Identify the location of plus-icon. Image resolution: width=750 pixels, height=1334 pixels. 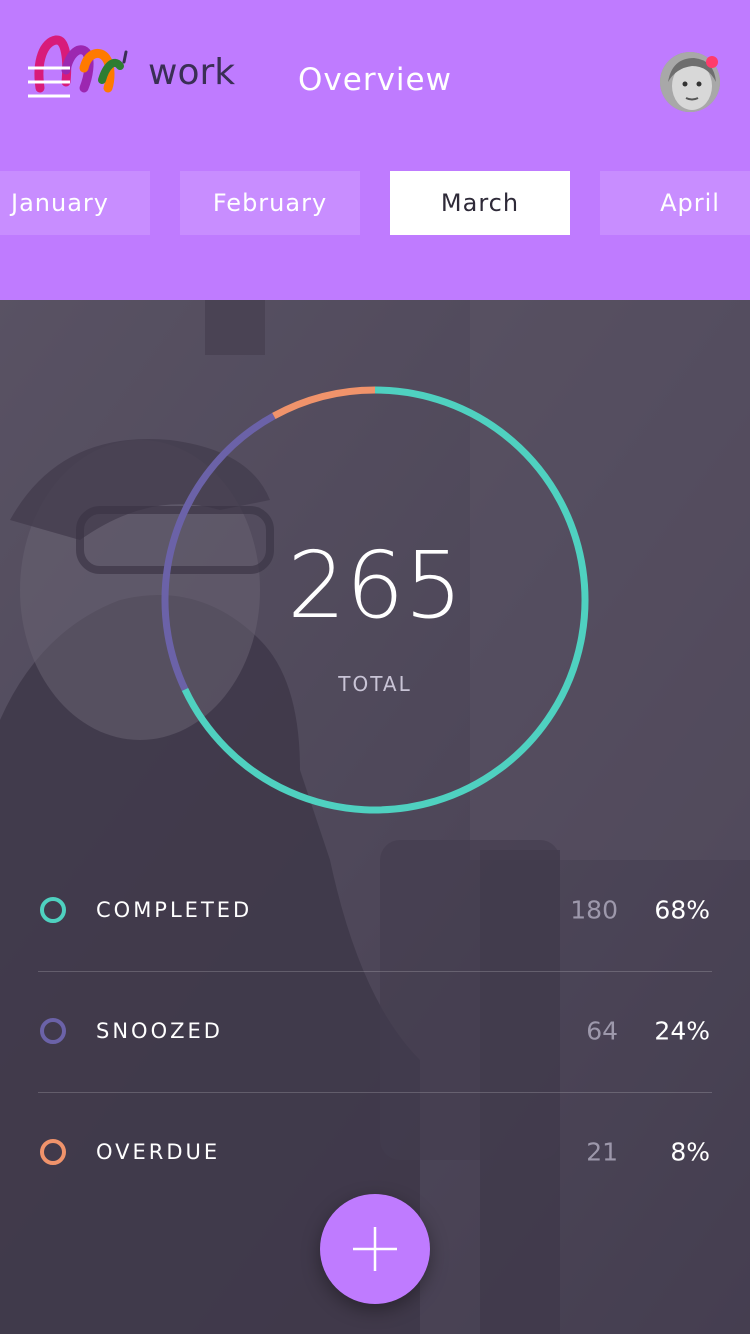
(375, 1249).